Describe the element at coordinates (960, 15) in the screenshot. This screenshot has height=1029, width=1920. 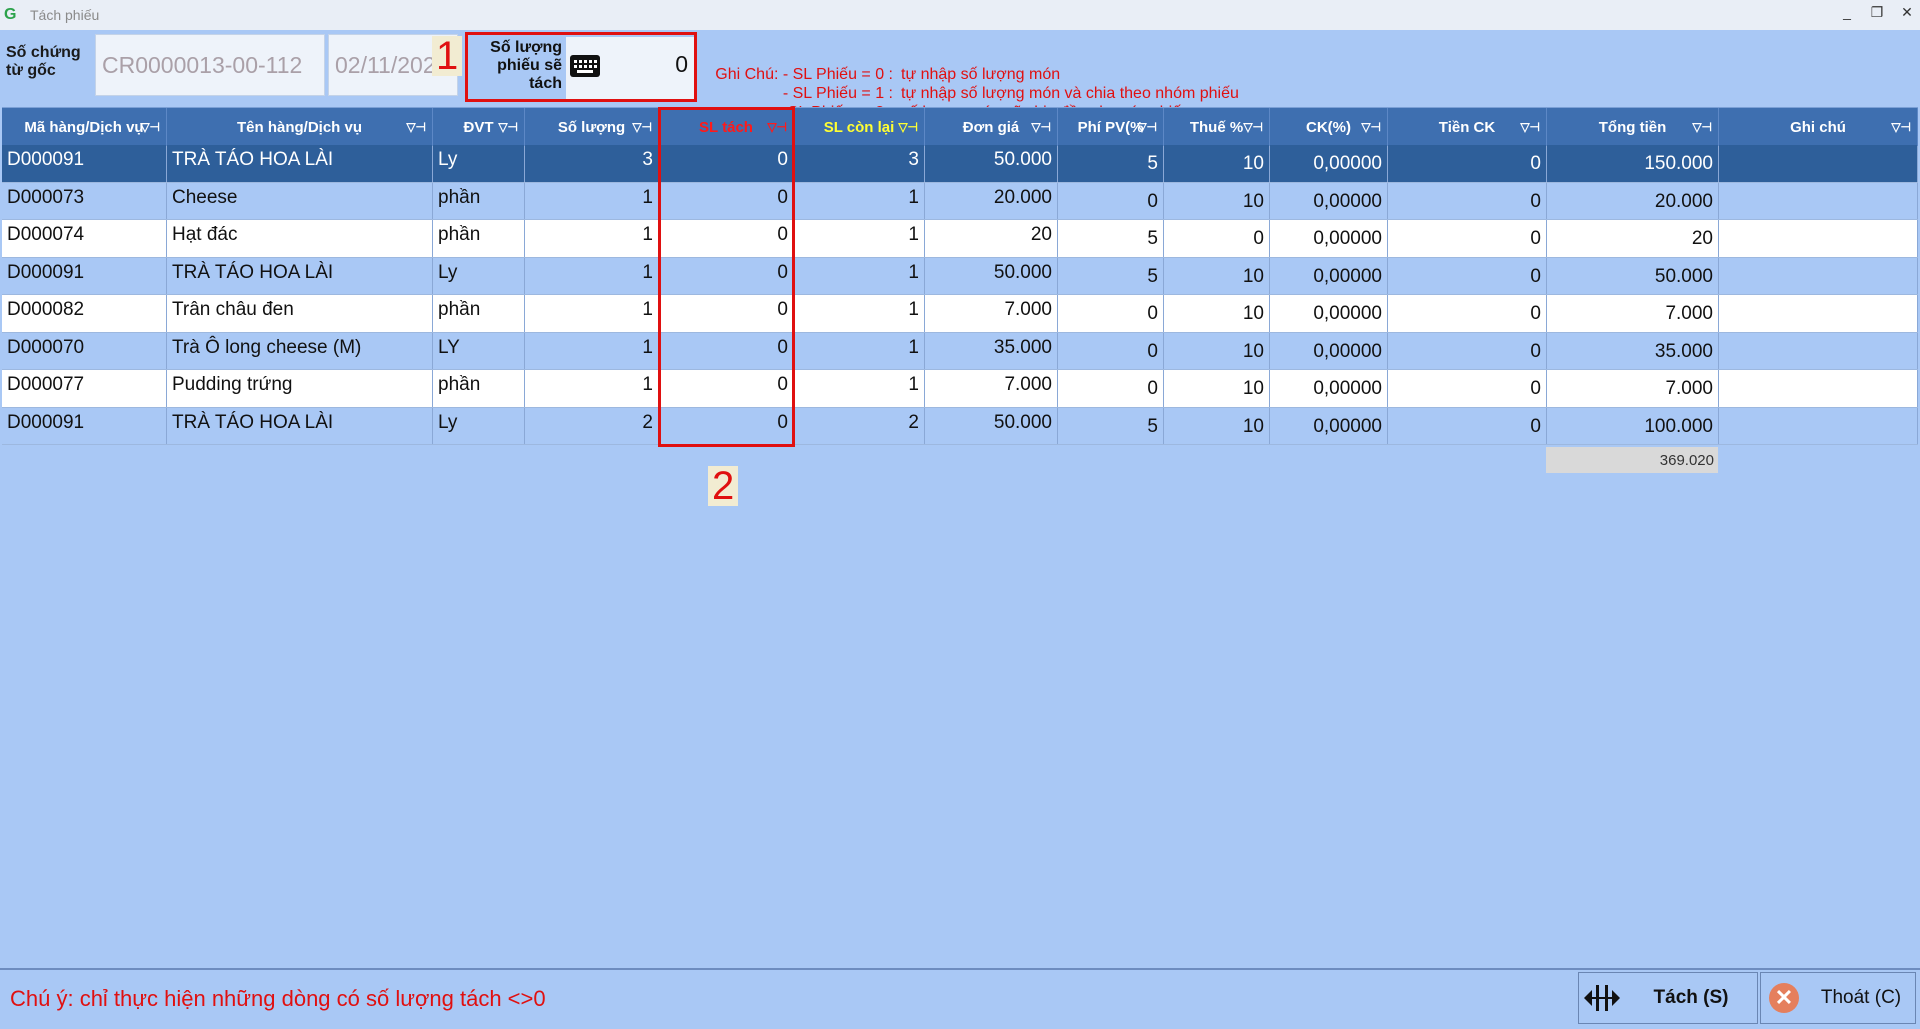
I see `title-bar: G Tách phiếu _ ❐ ✕` at that location.